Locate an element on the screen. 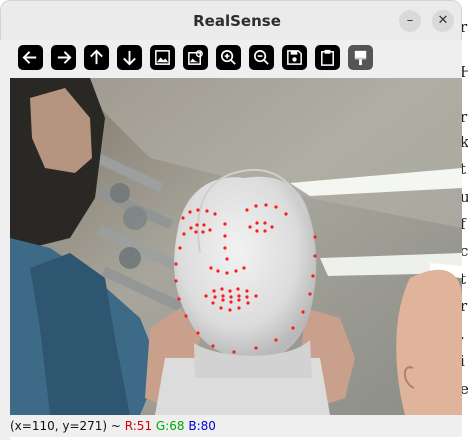  zoom-out-icon is located at coordinates (261, 57).